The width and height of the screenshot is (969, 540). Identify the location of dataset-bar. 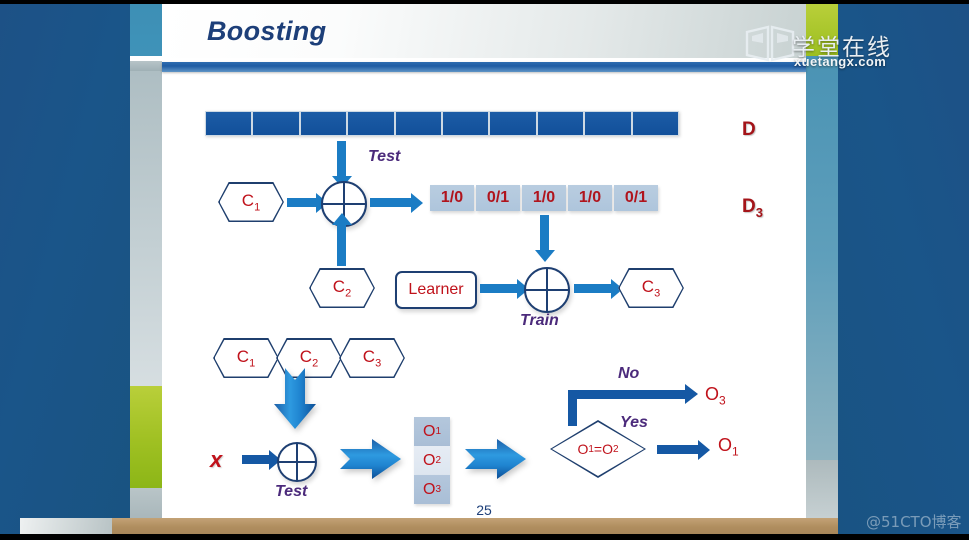
(442, 123).